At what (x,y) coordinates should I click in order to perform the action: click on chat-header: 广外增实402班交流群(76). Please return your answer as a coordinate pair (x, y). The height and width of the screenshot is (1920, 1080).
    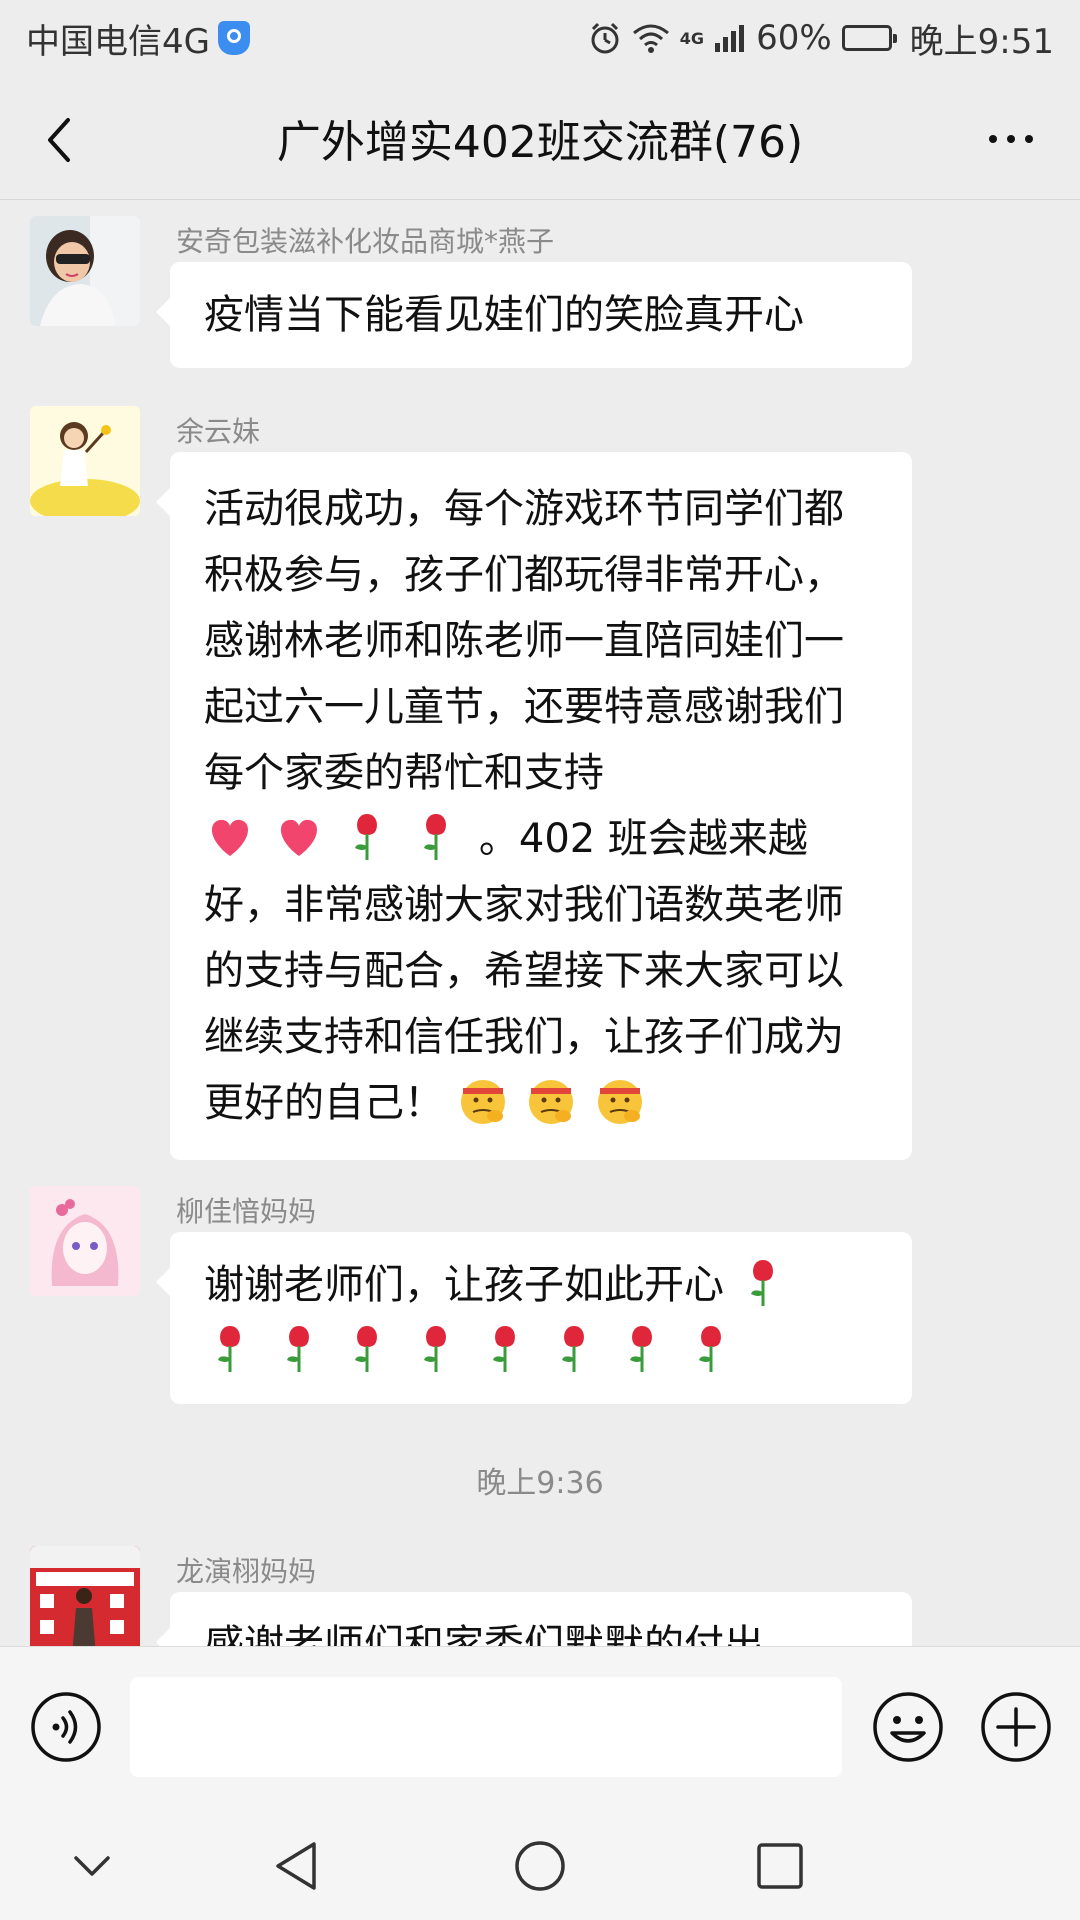
    Looking at the image, I should click on (540, 138).